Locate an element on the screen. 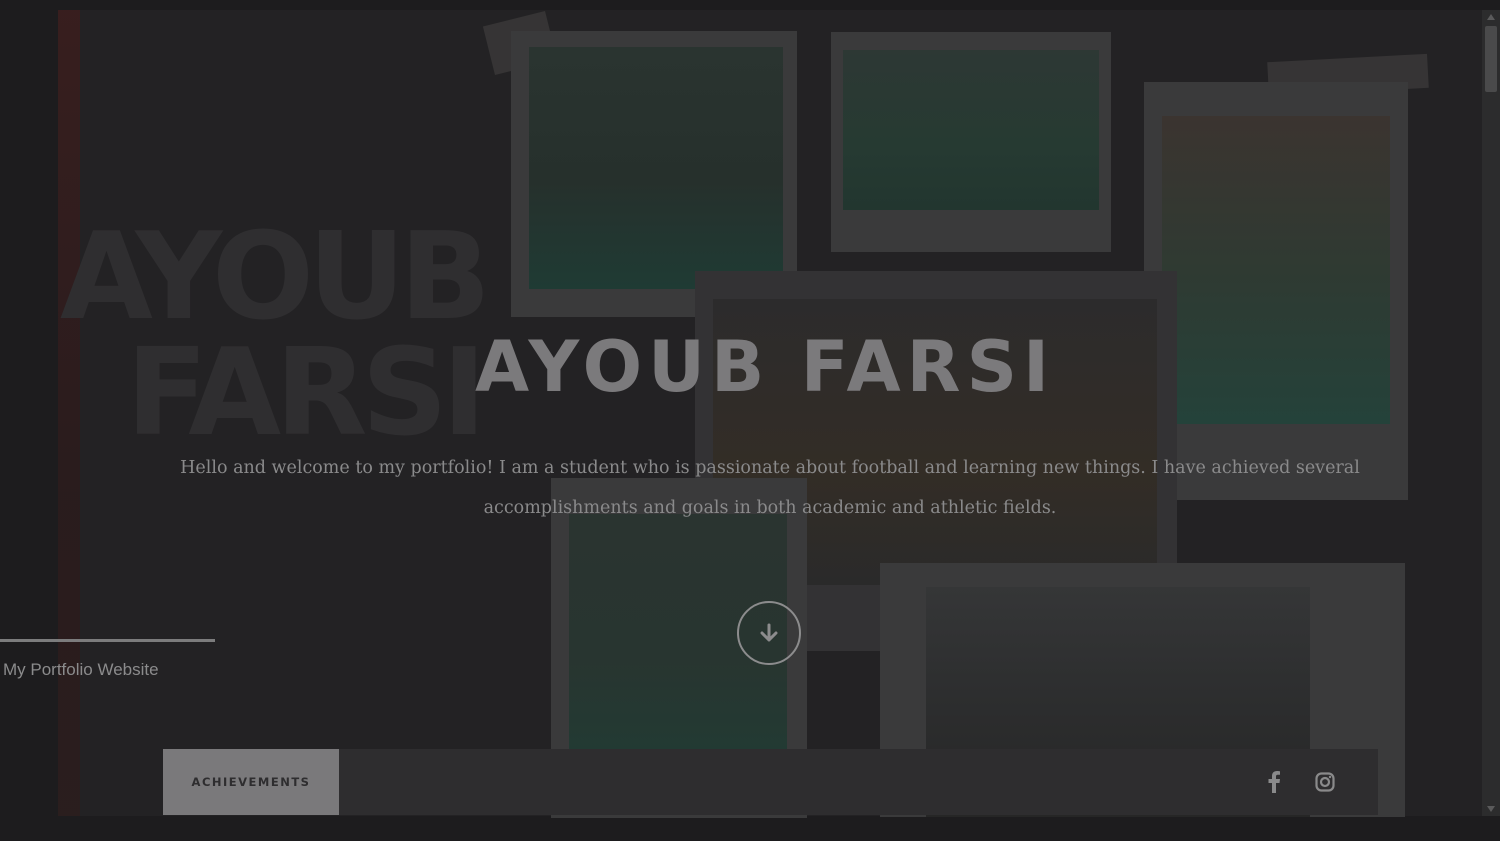 The height and width of the screenshot is (841, 1500). instagram-icon is located at coordinates (1325, 782).